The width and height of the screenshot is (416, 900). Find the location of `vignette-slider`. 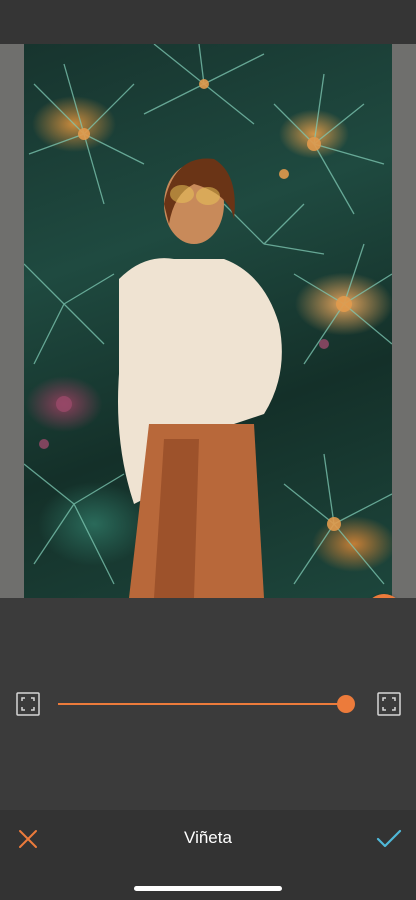

vignette-slider is located at coordinates (208, 704).